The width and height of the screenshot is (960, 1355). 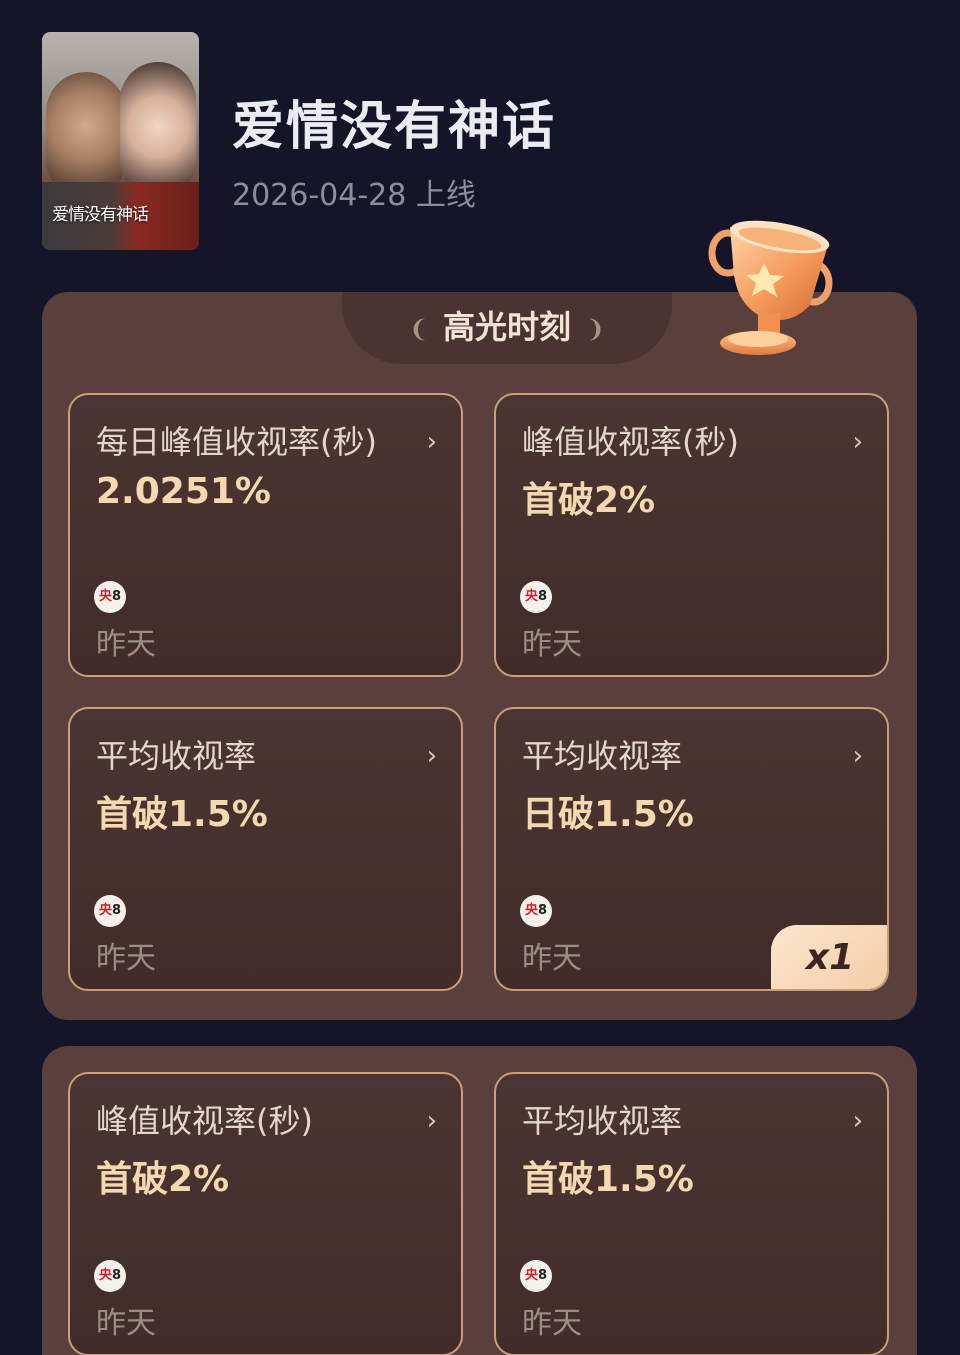 What do you see at coordinates (265, 1213) in the screenshot?
I see `highlight-card-peak-first-2: 峰值收视率(秒) › 首破2% 央8 昨天` at bounding box center [265, 1213].